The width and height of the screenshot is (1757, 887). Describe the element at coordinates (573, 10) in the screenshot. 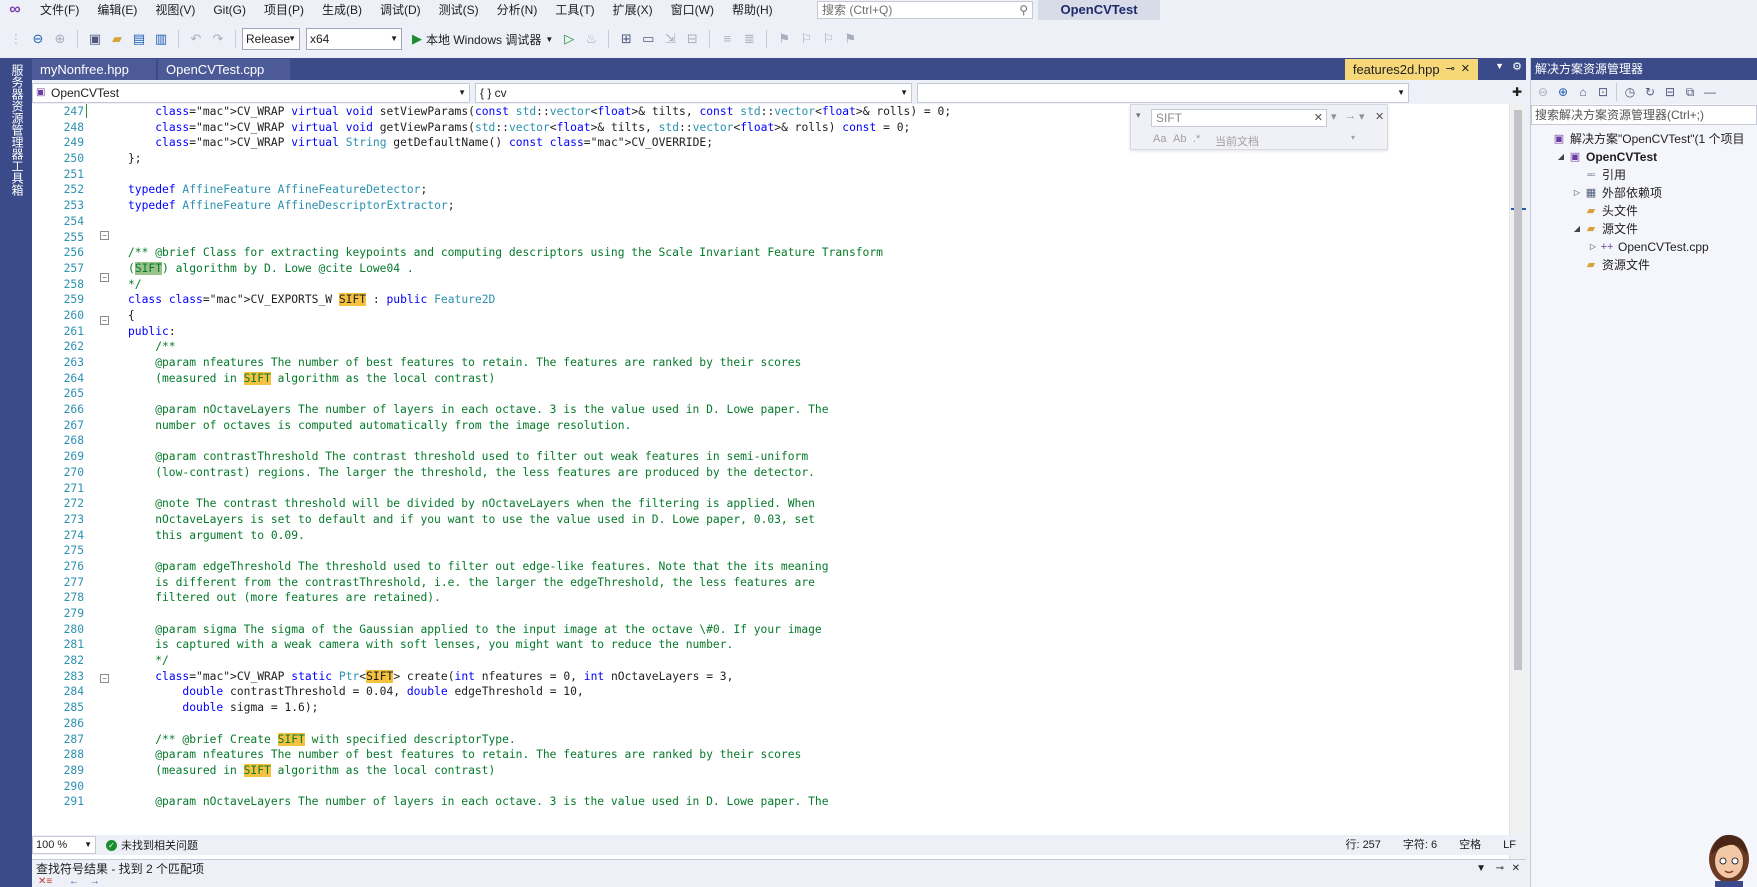

I see `menu-item: 工具(T)` at that location.